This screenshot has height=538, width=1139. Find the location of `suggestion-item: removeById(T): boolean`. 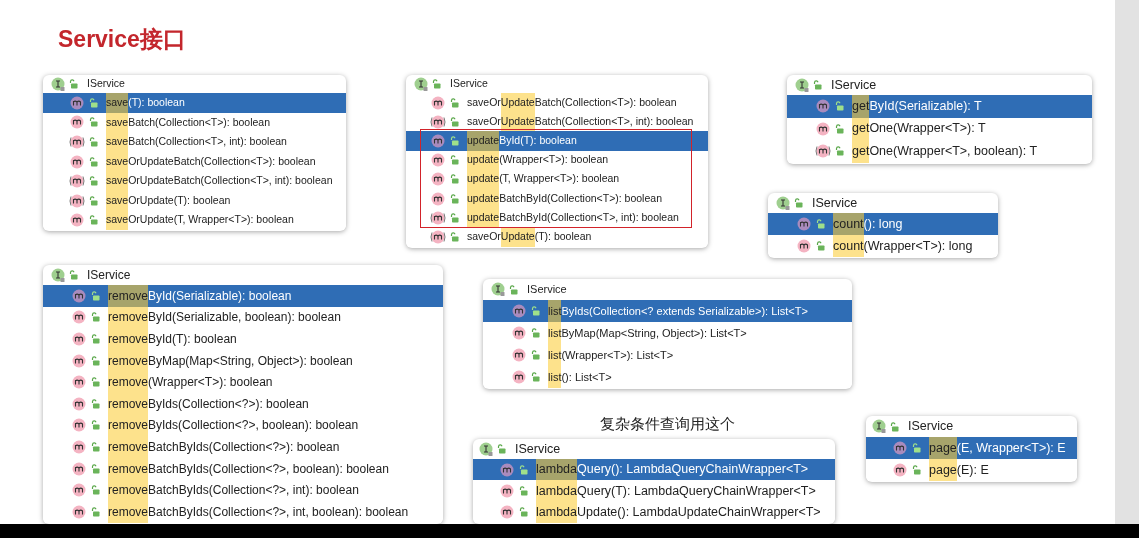

suggestion-item: removeById(T): boolean is located at coordinates (243, 339).